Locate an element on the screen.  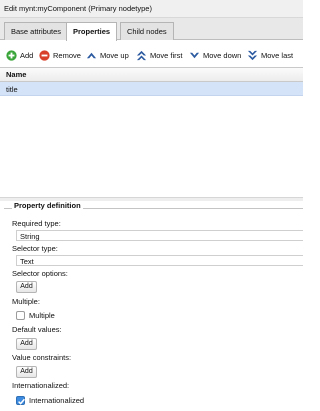
move-down-button: Move down is located at coordinates (215, 55).